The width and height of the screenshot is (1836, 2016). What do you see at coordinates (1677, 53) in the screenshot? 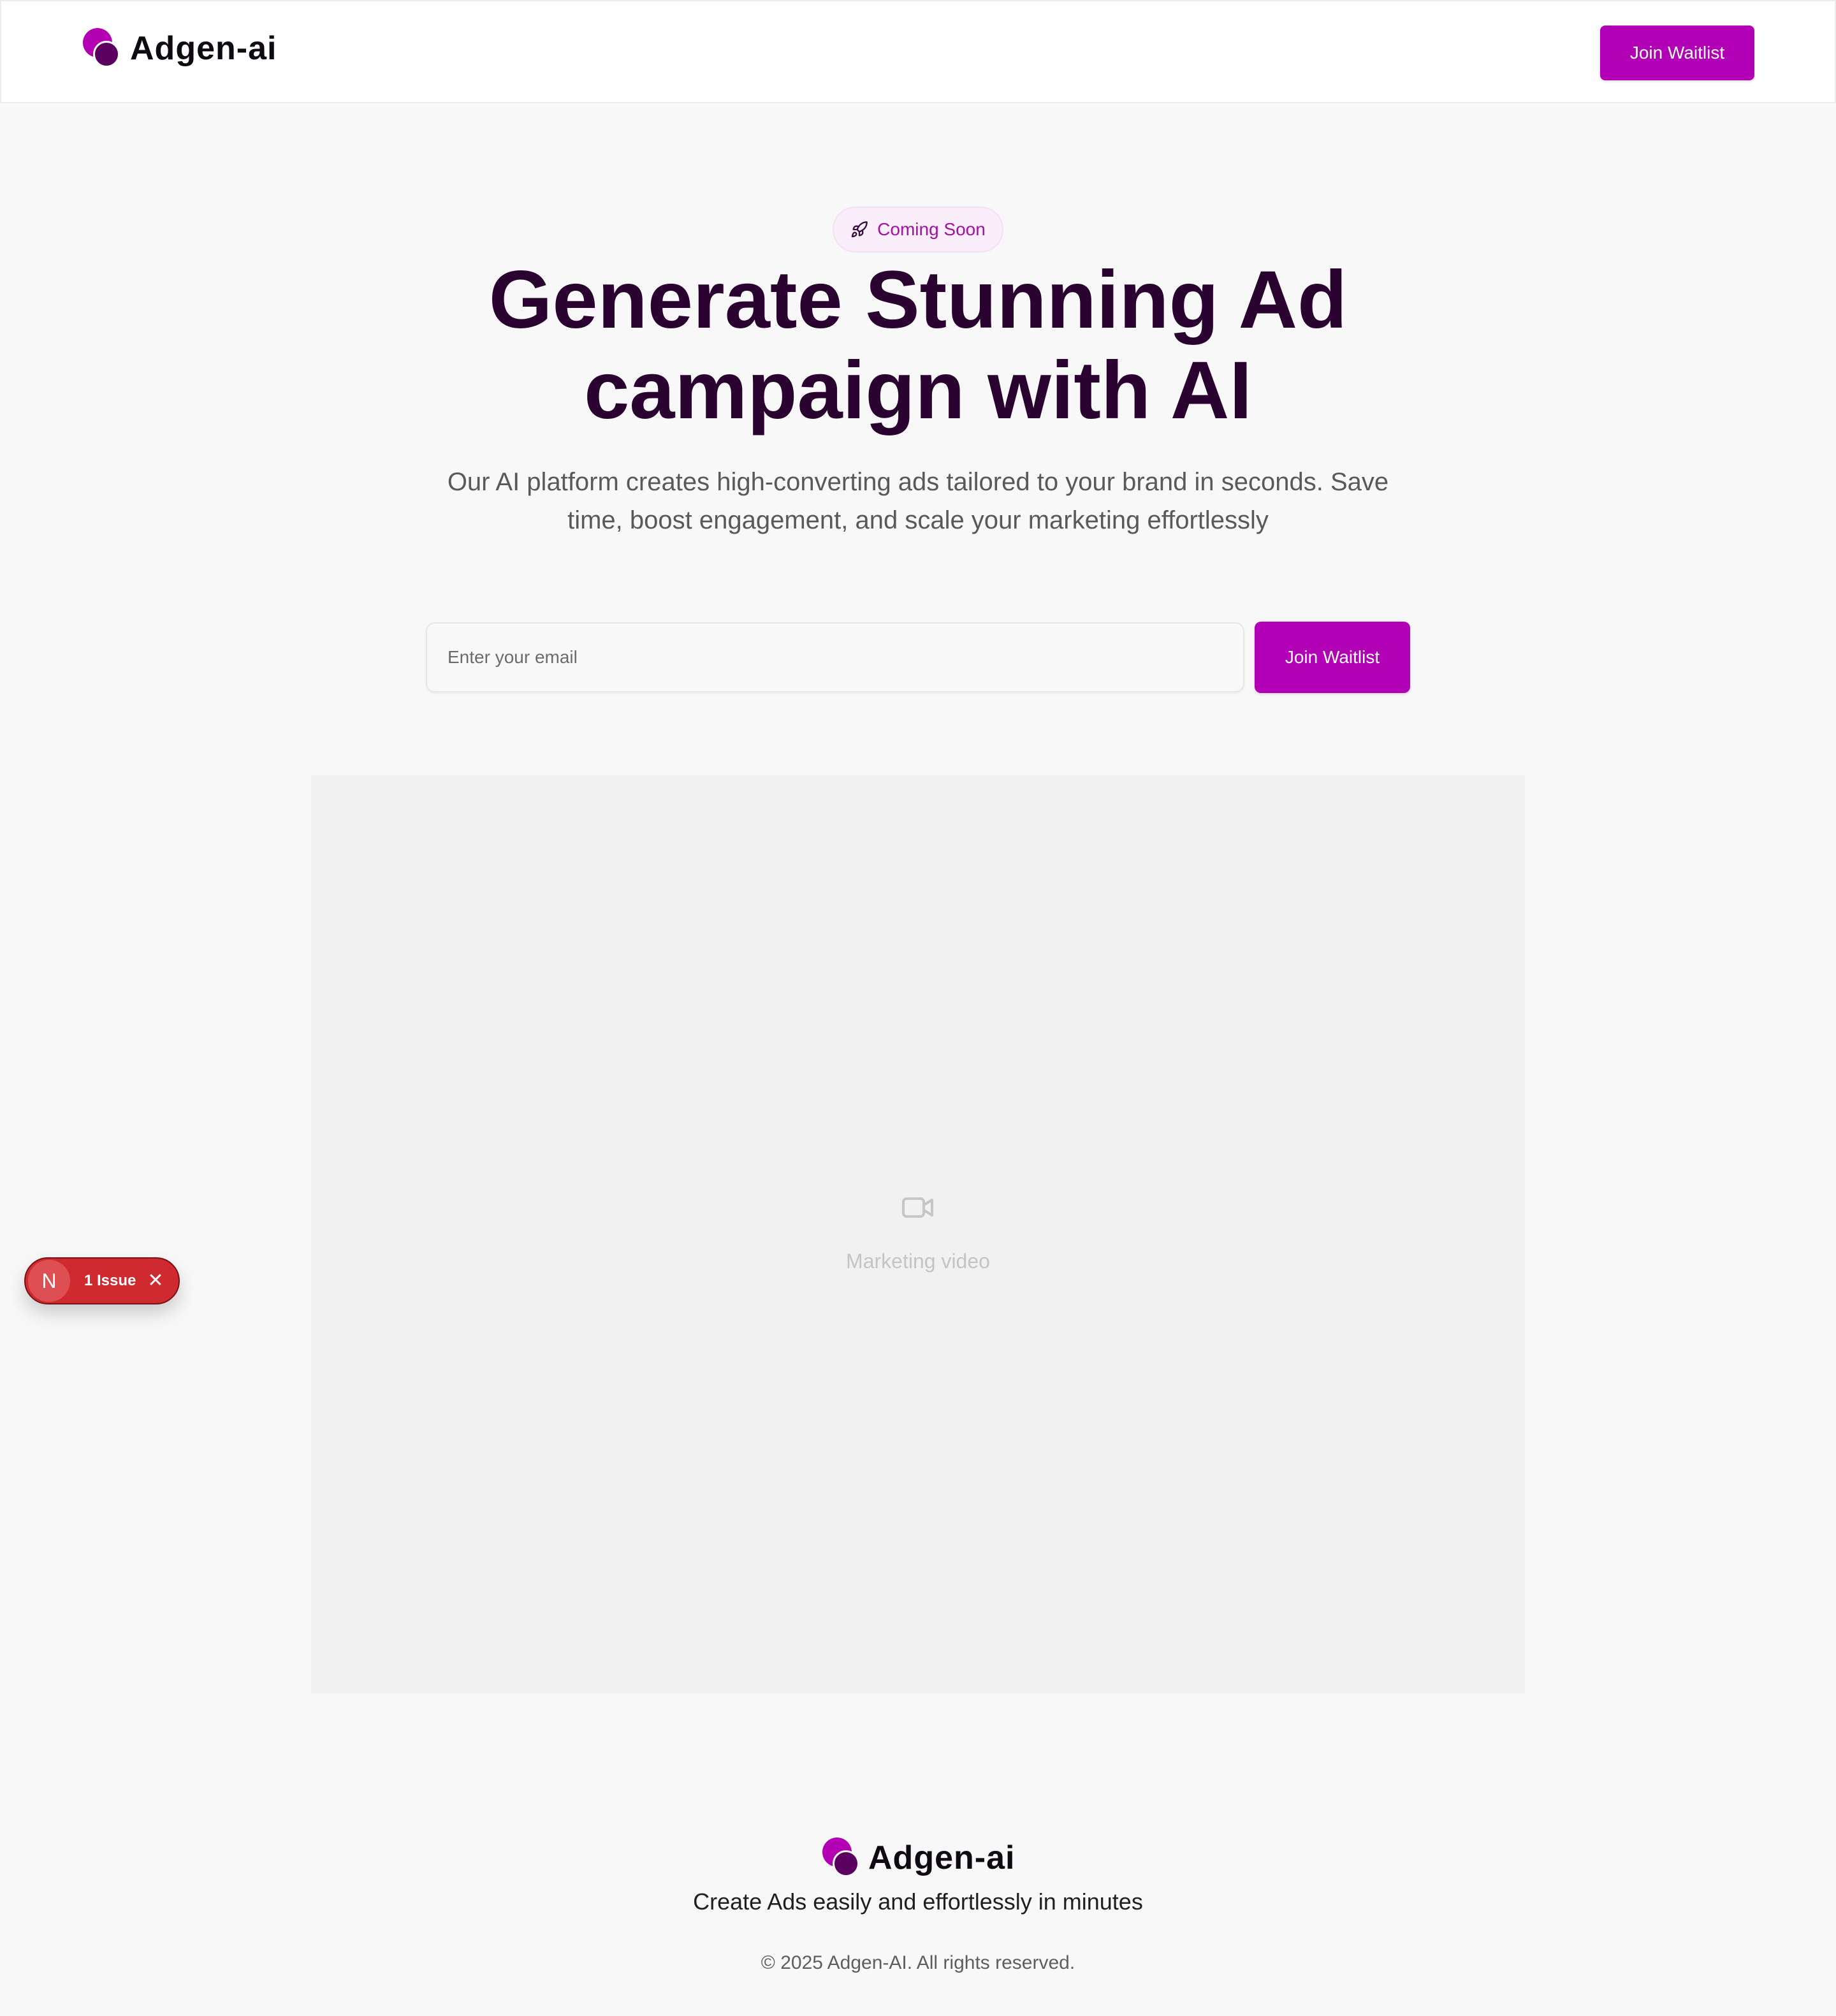
I see `header-join-waitlist-button: Join Waitlist` at bounding box center [1677, 53].